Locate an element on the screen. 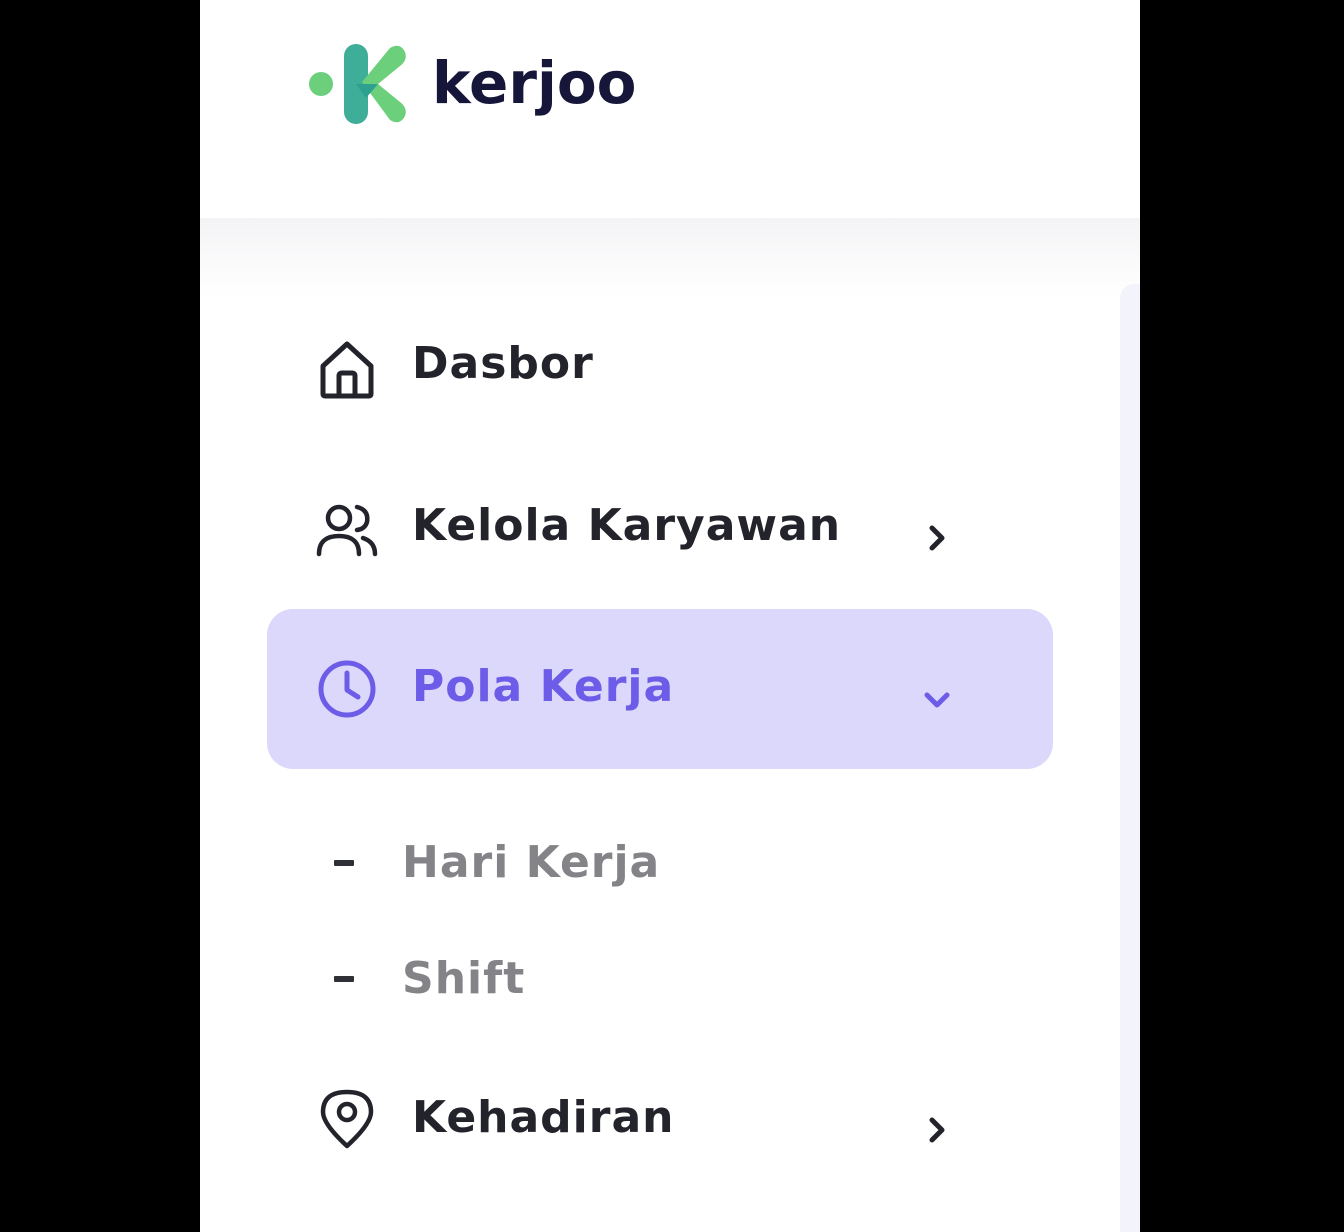 This screenshot has height=1232, width=1344. sidebar-item-label: Pola Kerja is located at coordinates (543, 686).